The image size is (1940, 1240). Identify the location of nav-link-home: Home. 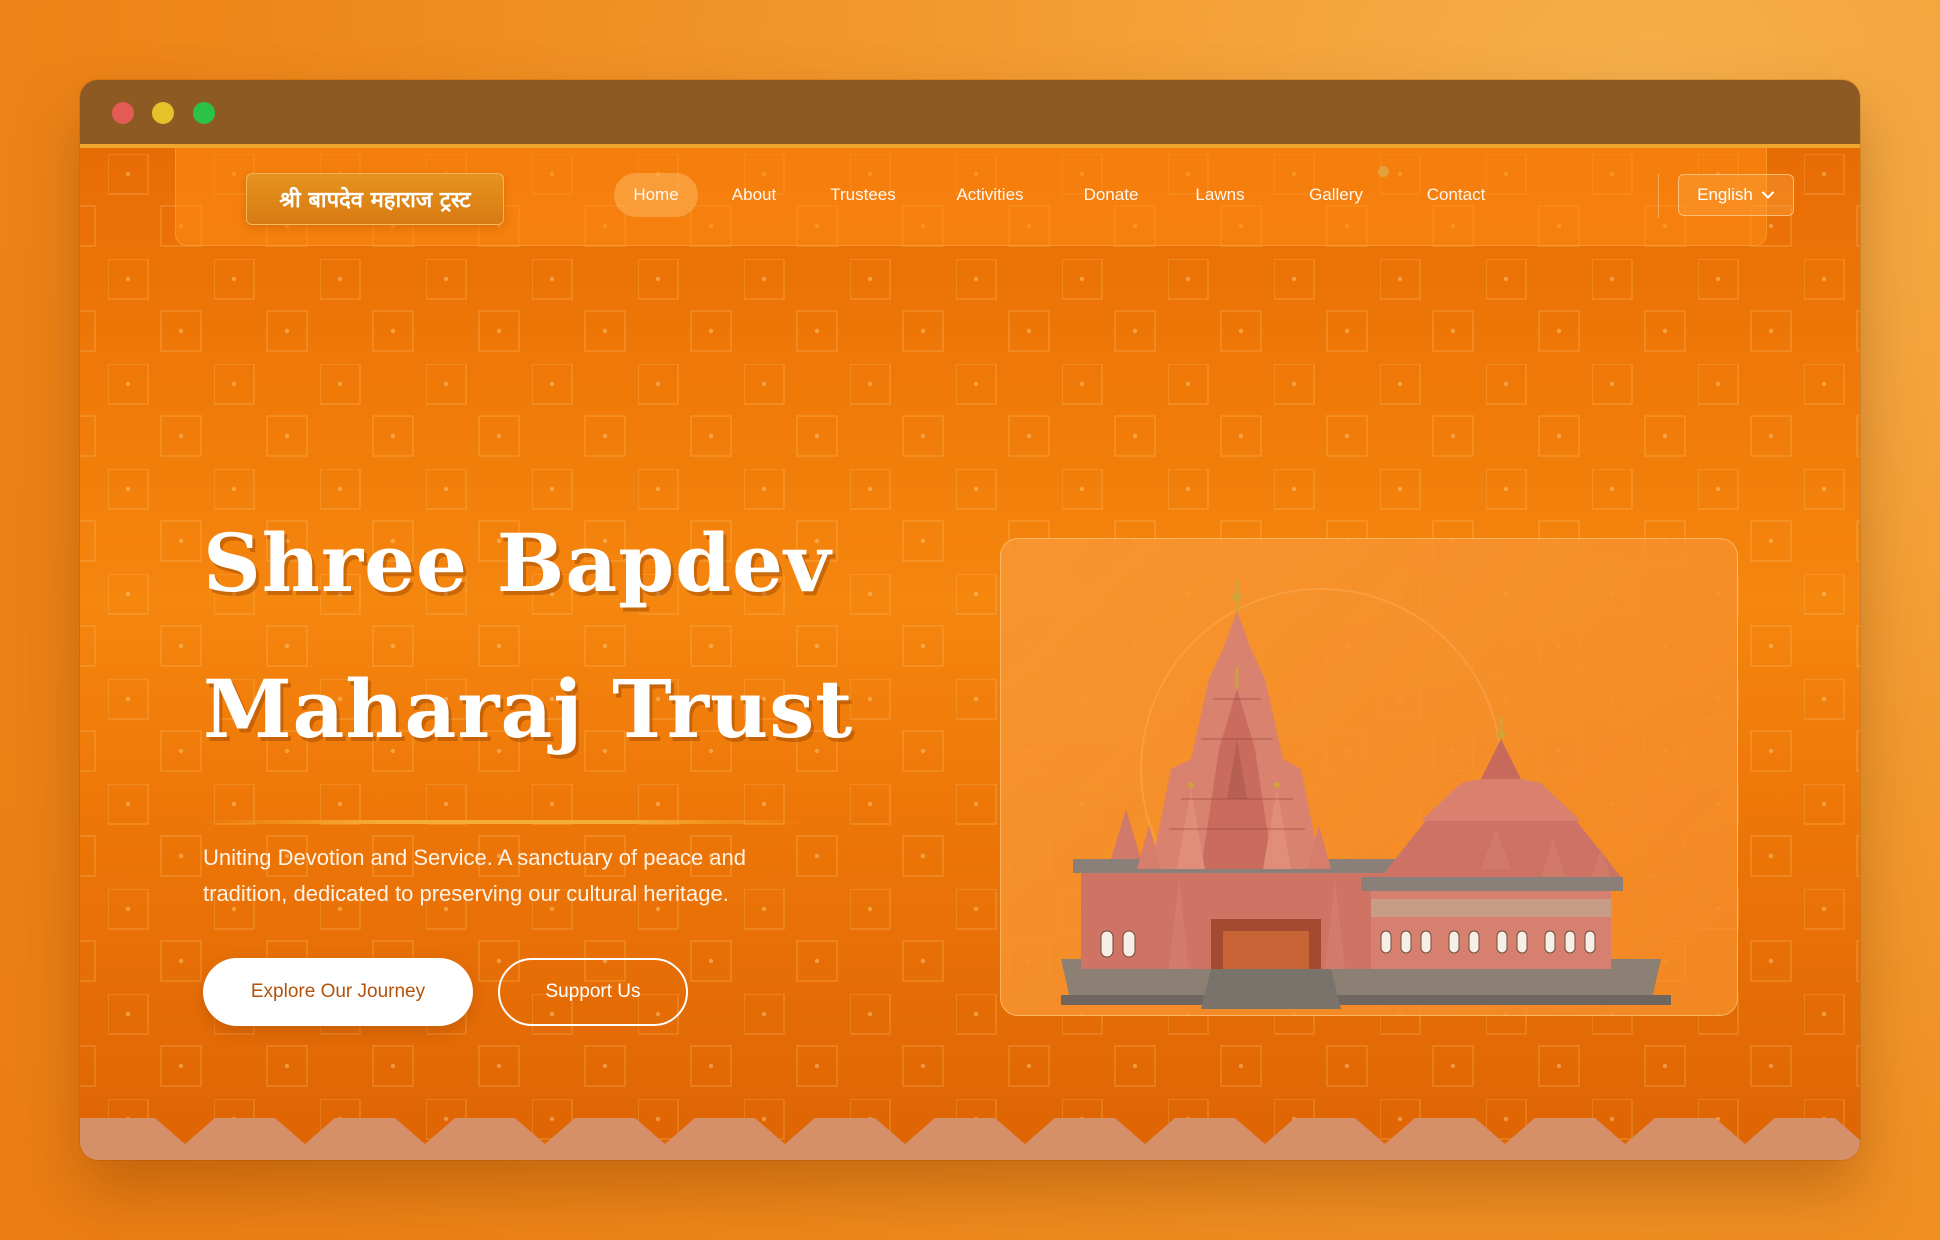
(656, 195).